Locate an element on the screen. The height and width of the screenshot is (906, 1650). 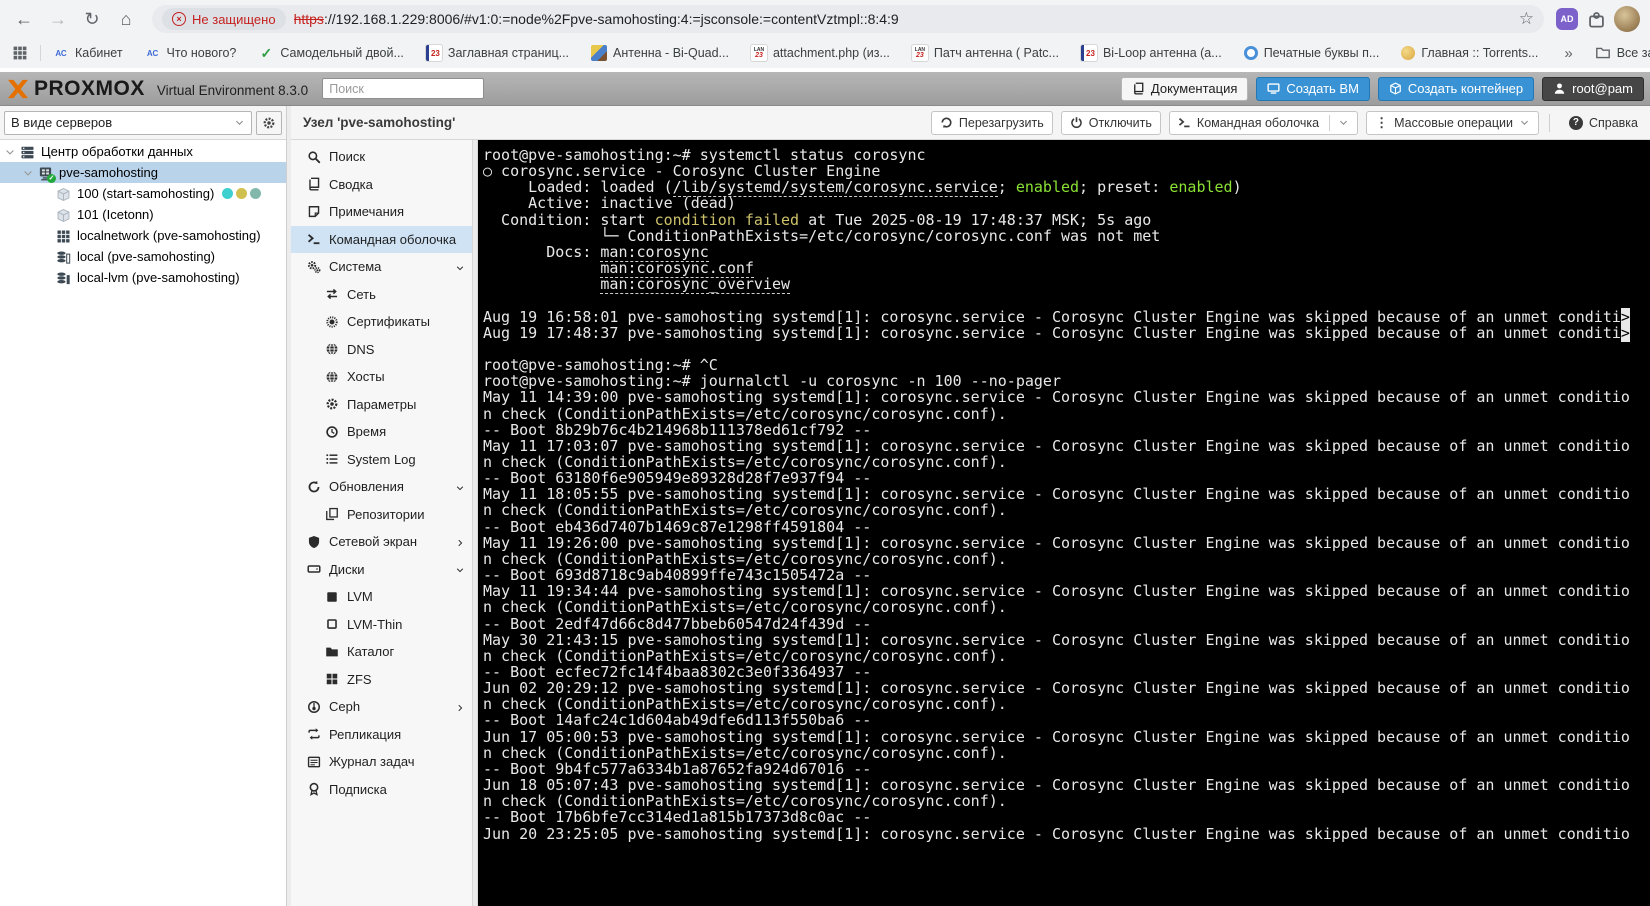
tree-item-storage-local: local (pve-samohosting) is located at coordinates (143, 256).